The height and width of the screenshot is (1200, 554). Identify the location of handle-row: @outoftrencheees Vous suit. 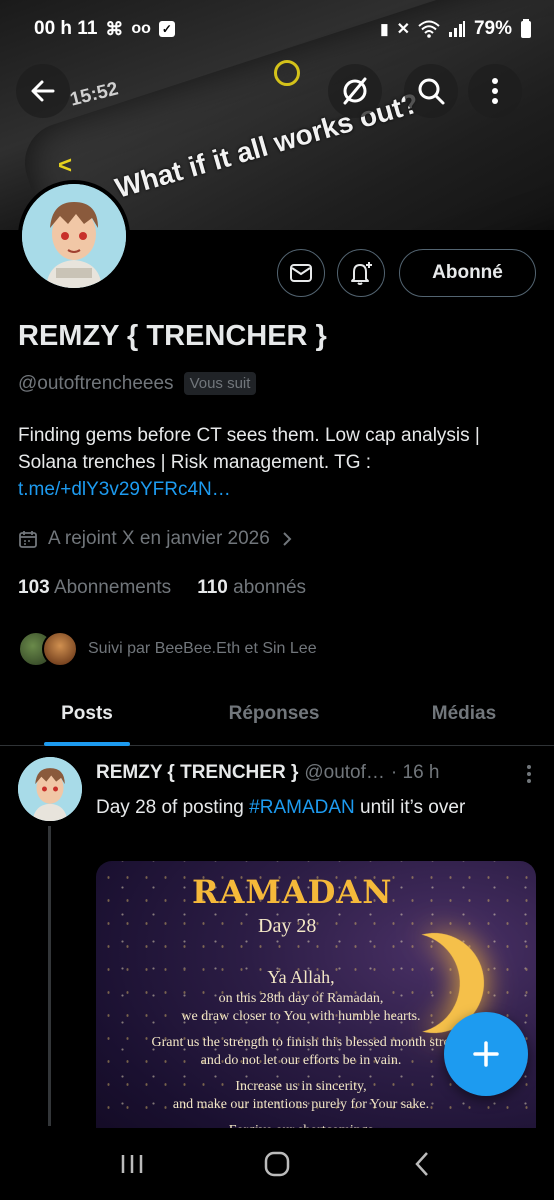
(137, 383).